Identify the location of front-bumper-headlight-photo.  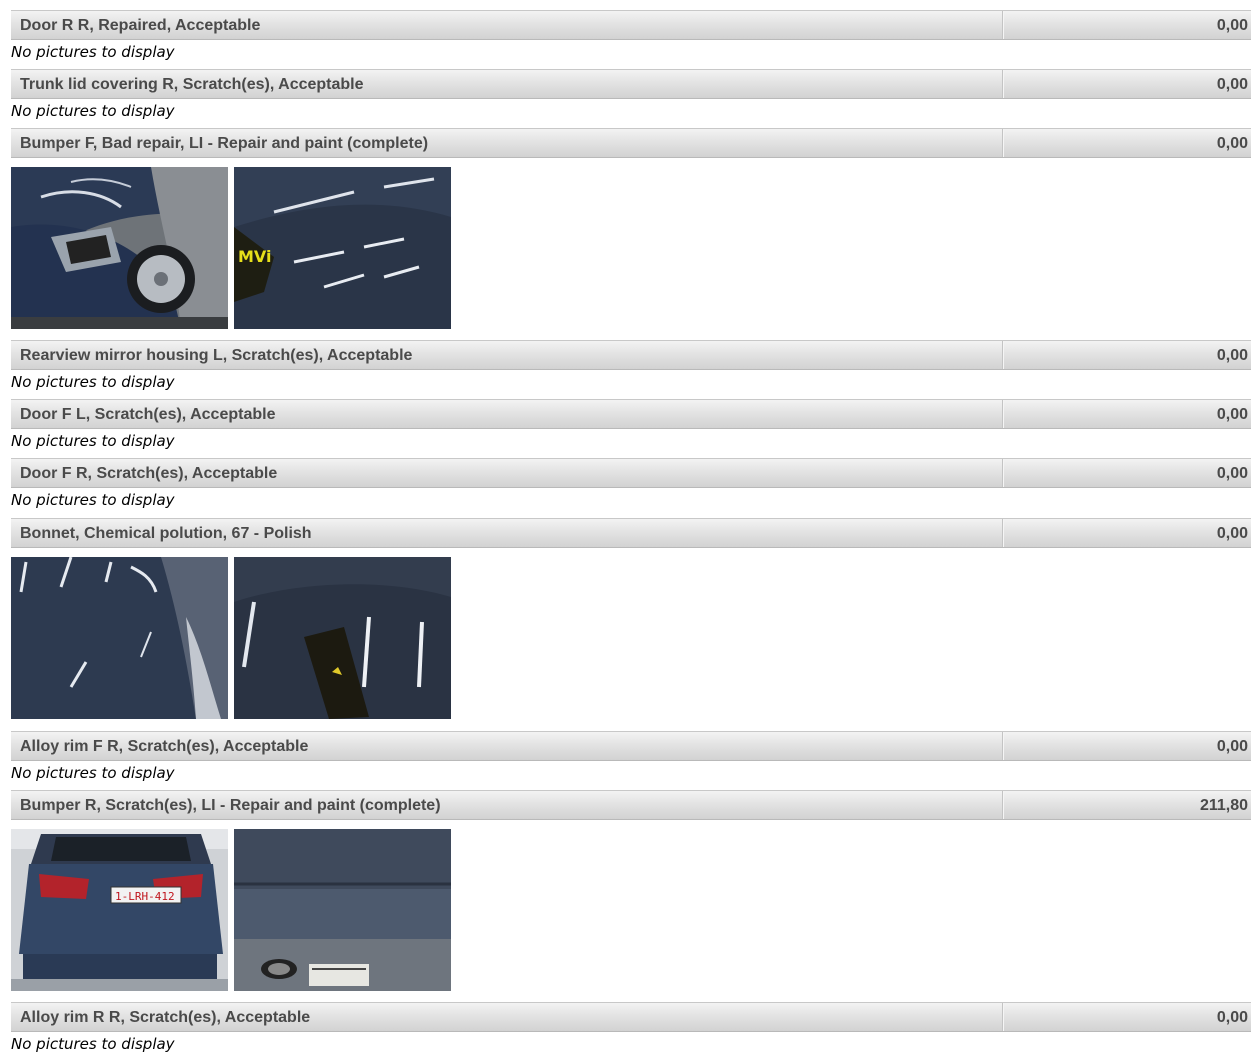
(119, 248).